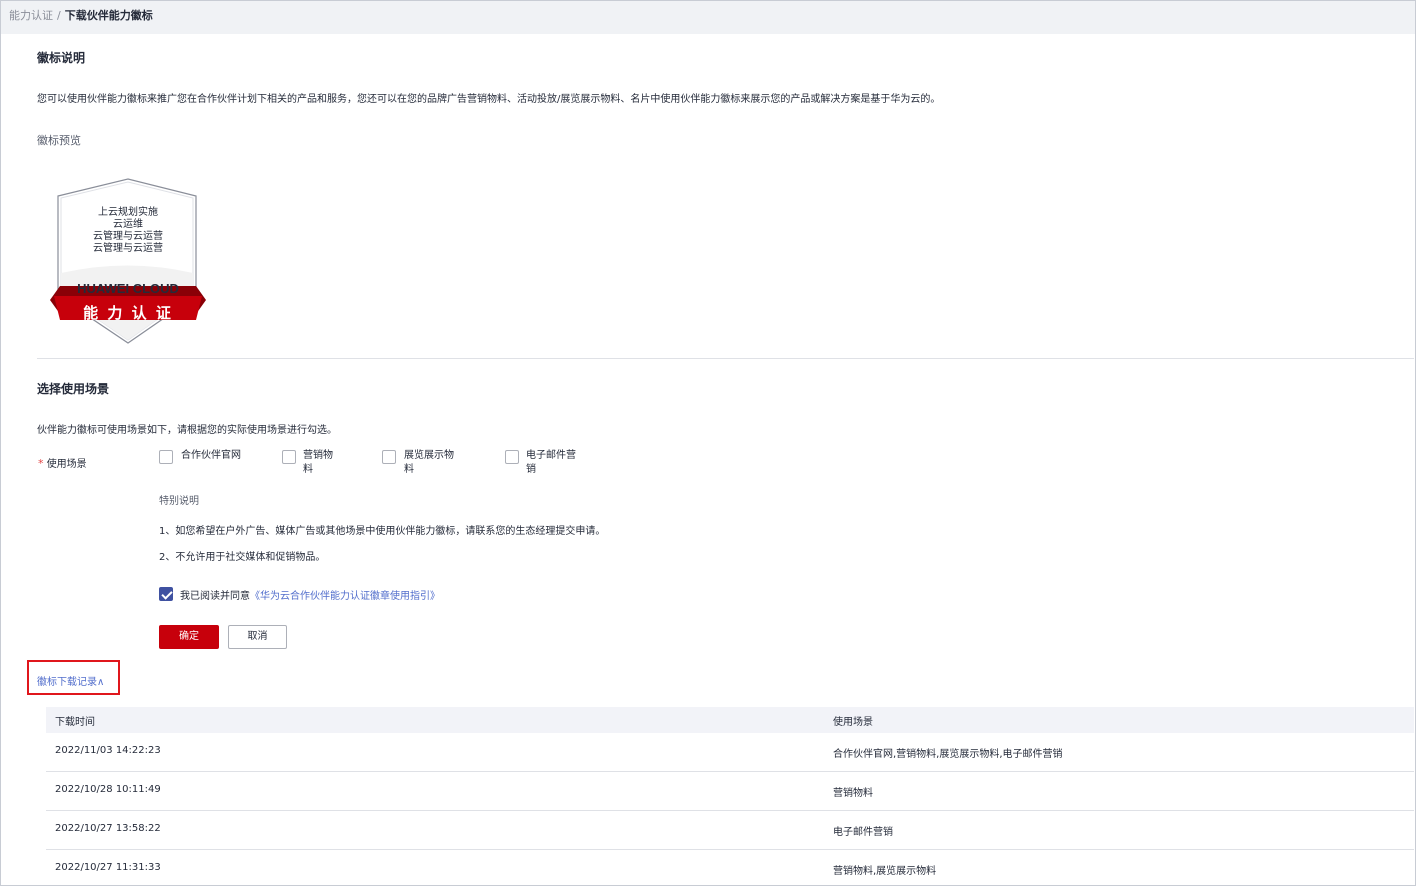 This screenshot has height=886, width=1416. Describe the element at coordinates (108, 789) in the screenshot. I see `cell-download-time: 2022/10/28 10:11:49` at that location.